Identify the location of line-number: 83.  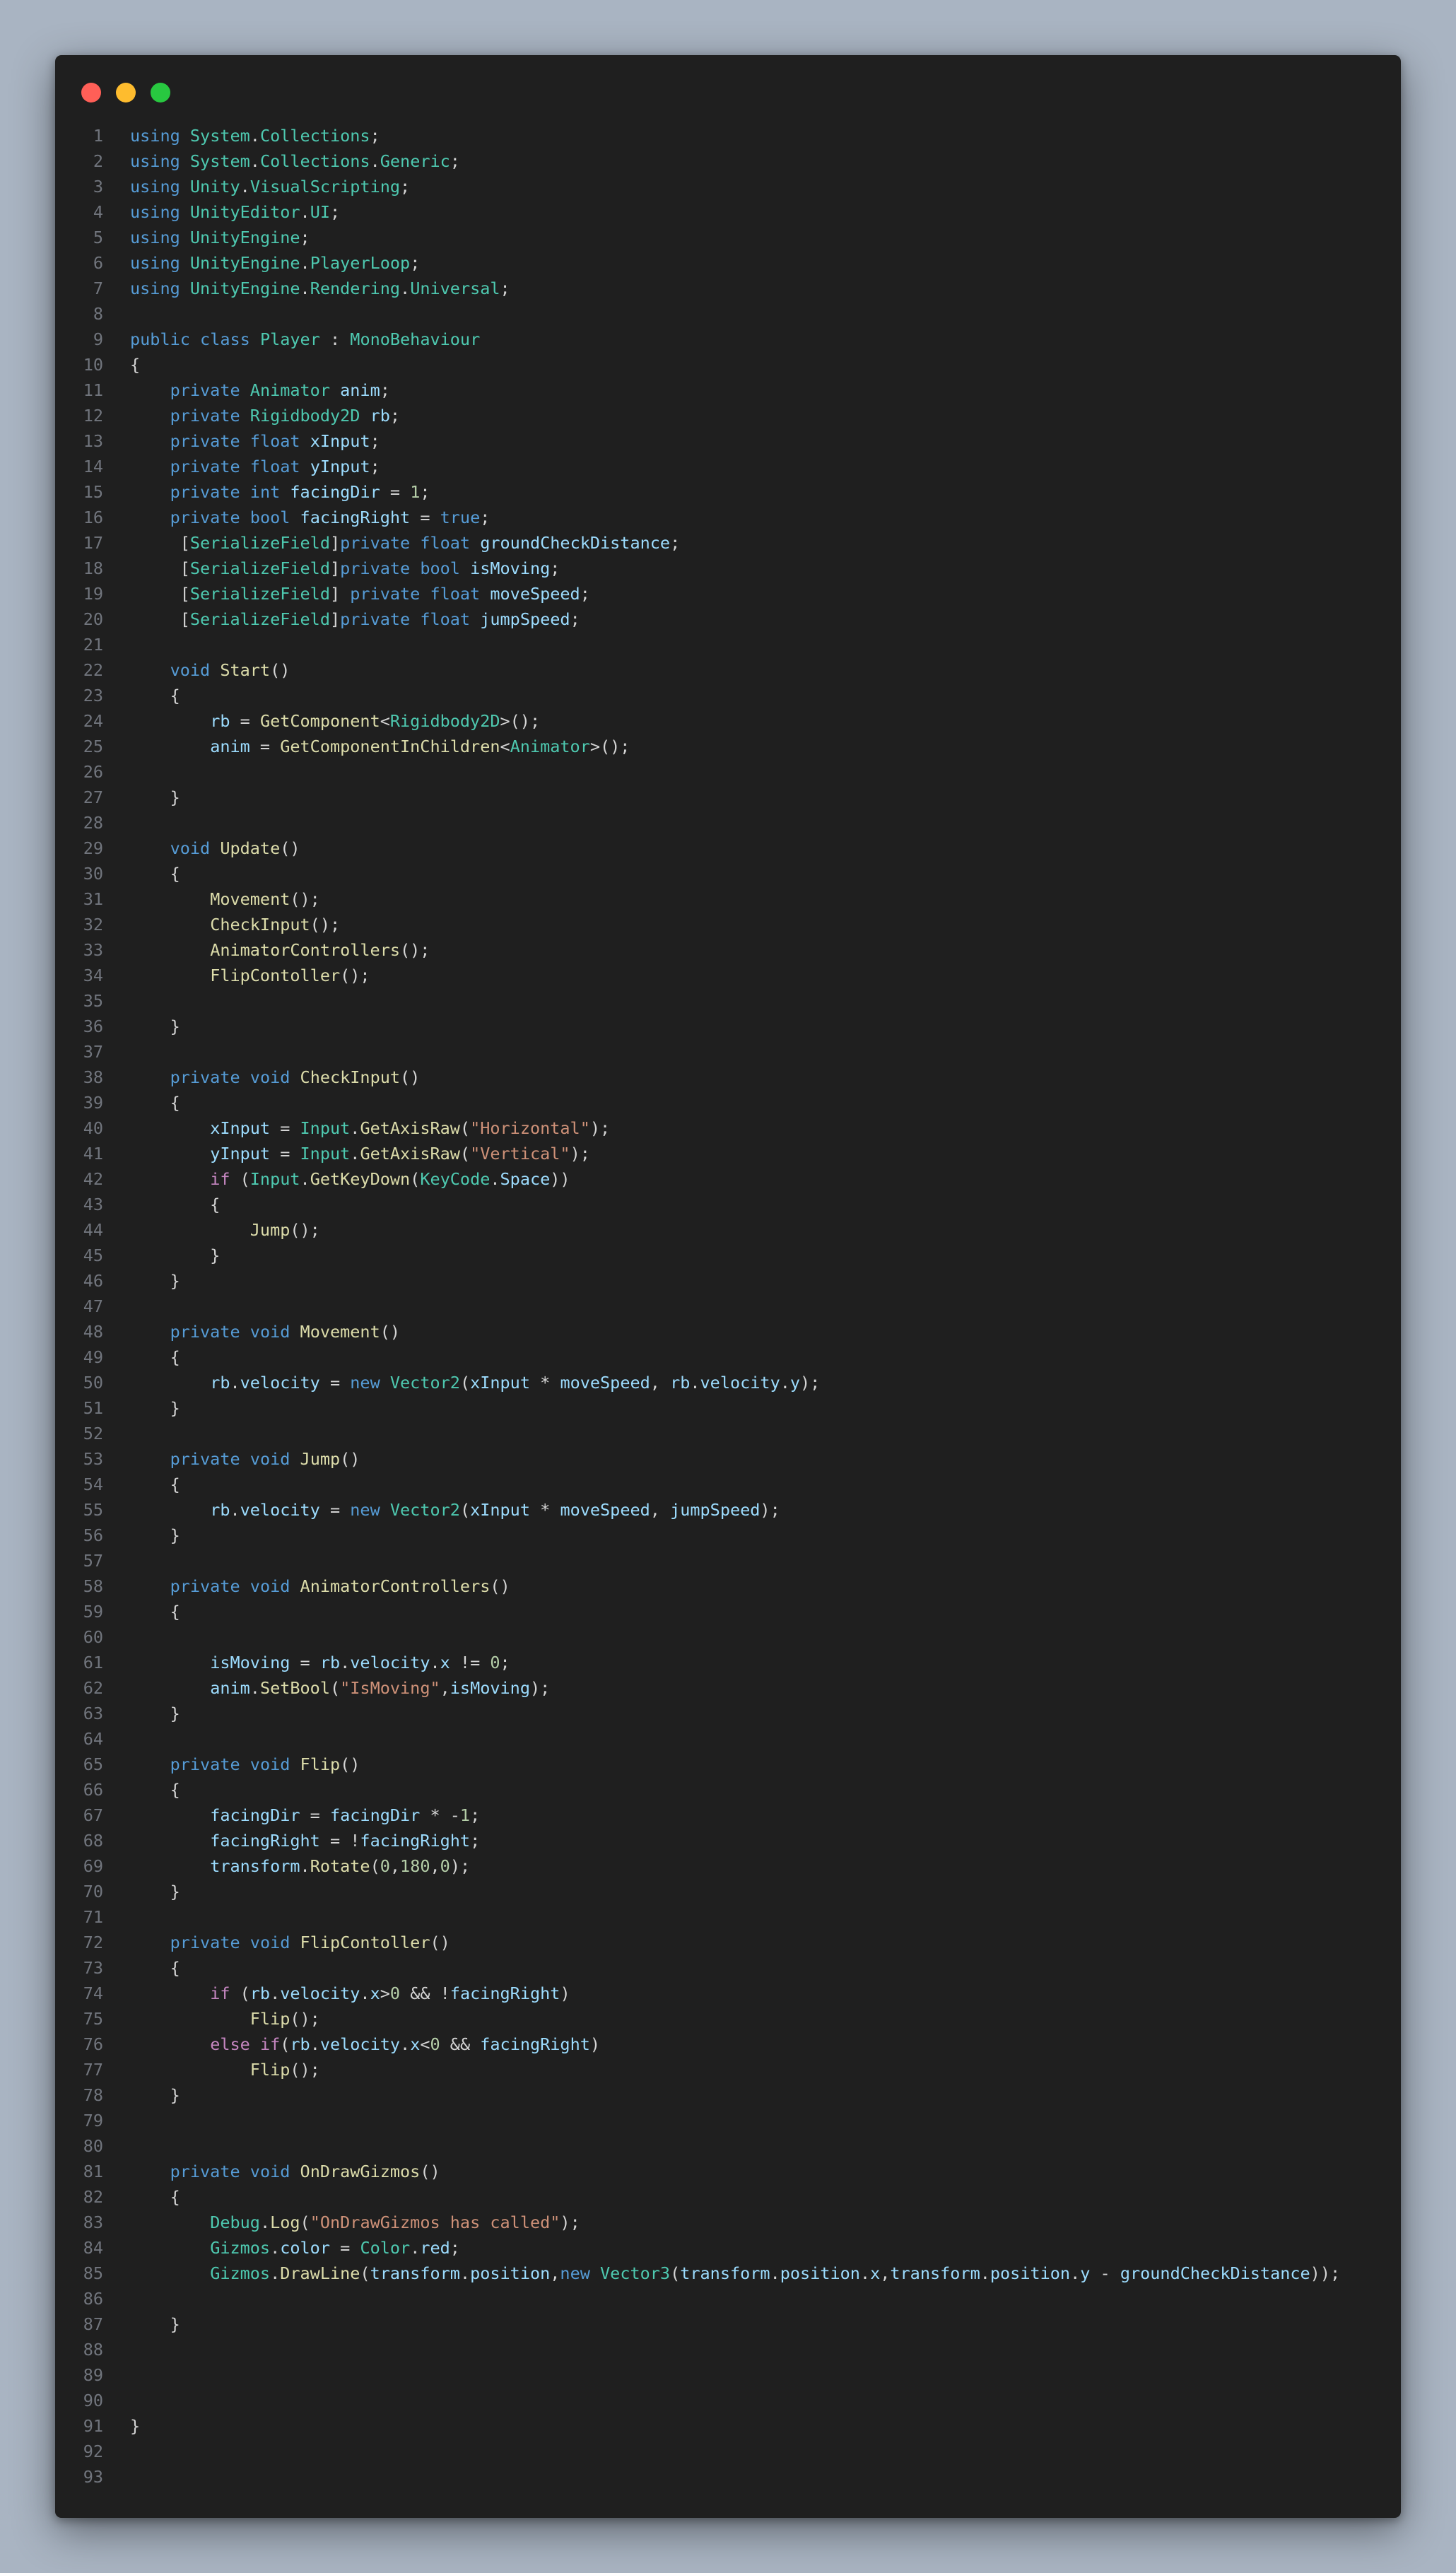
(93, 2222).